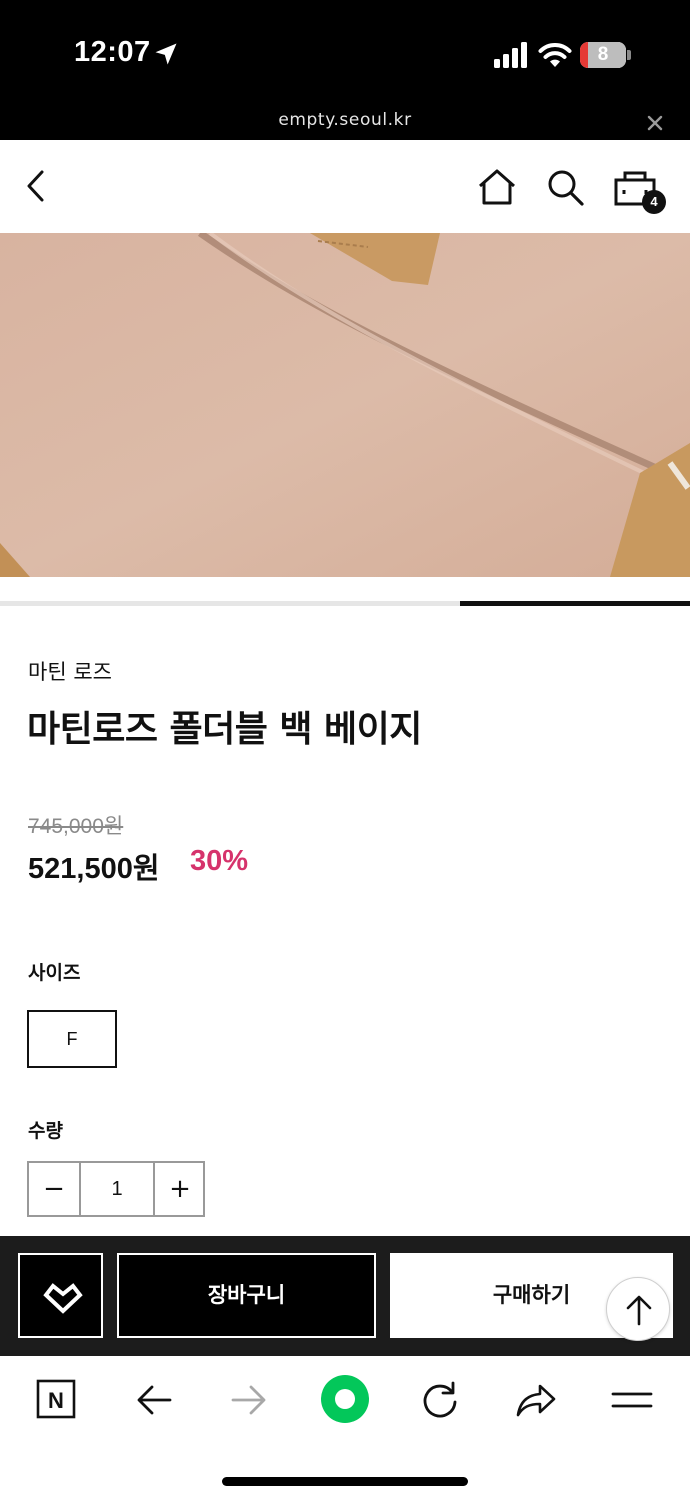 The image size is (690, 1500). Describe the element at coordinates (603, 54) in the screenshot. I see `battery-level: 8` at that location.